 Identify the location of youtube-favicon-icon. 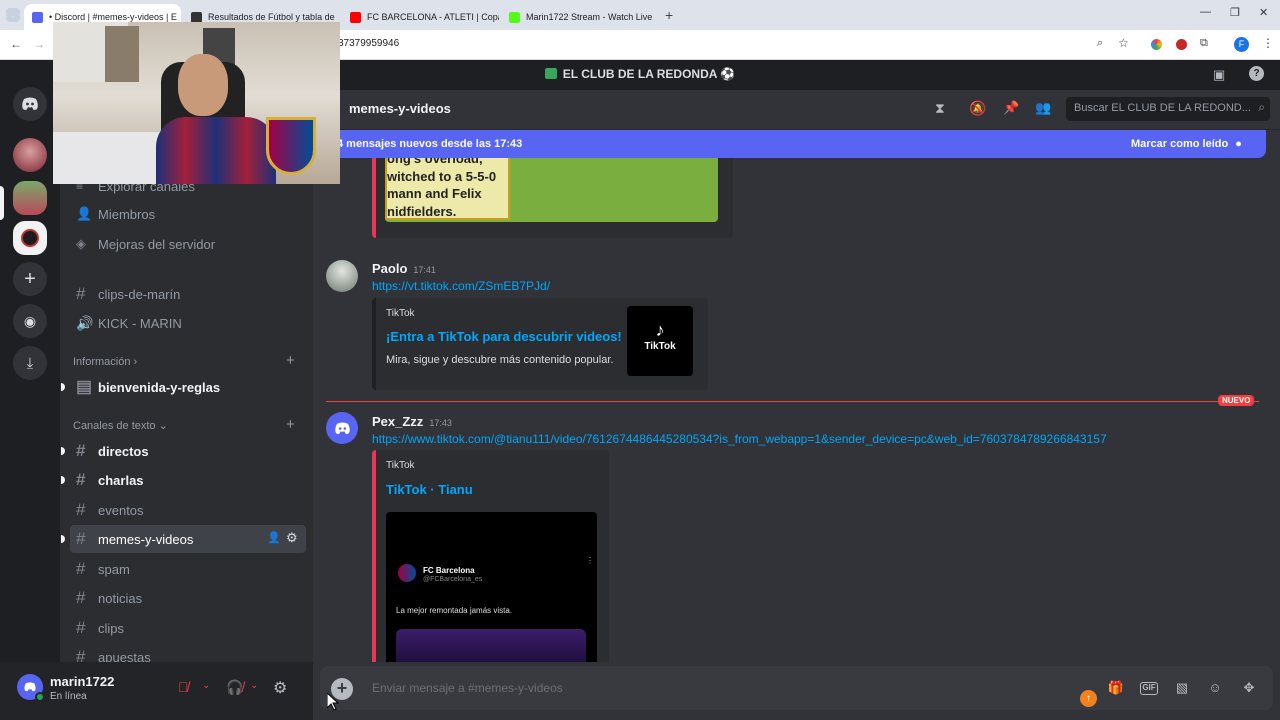
(355, 17).